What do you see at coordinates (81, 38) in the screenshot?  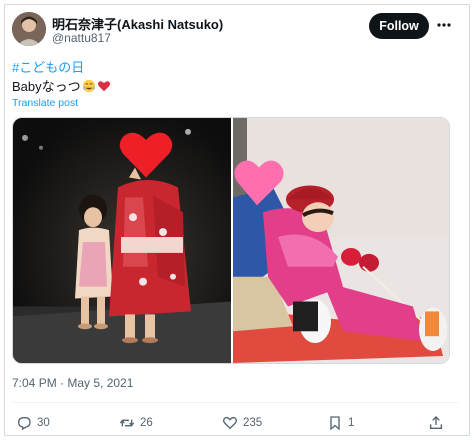 I see `author-handle: @nattu817` at bounding box center [81, 38].